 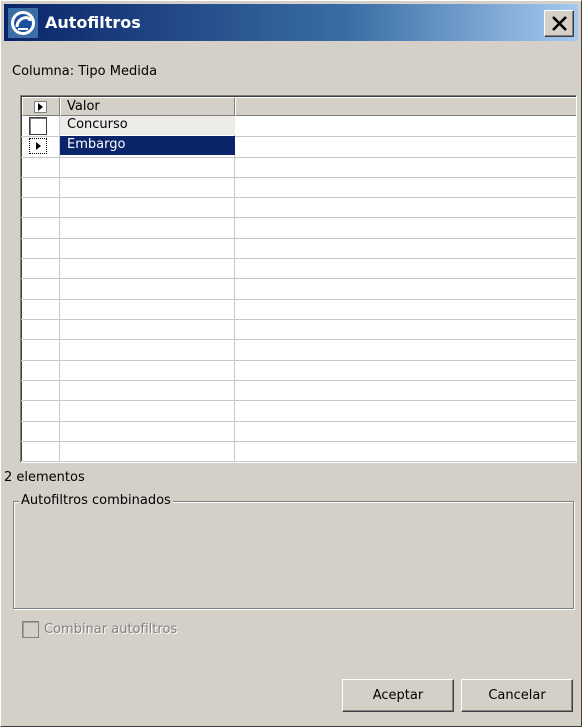 I want to click on column-header-valor: Valor, so click(x=147, y=106).